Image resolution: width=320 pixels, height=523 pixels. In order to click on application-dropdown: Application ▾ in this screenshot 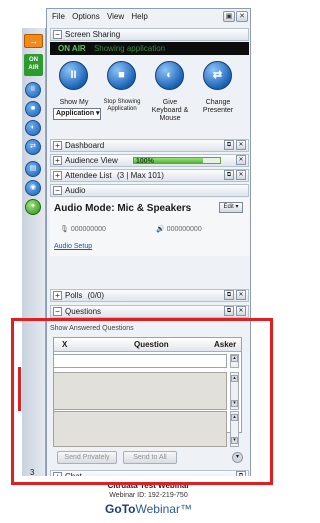, I will do `click(77, 114)`.